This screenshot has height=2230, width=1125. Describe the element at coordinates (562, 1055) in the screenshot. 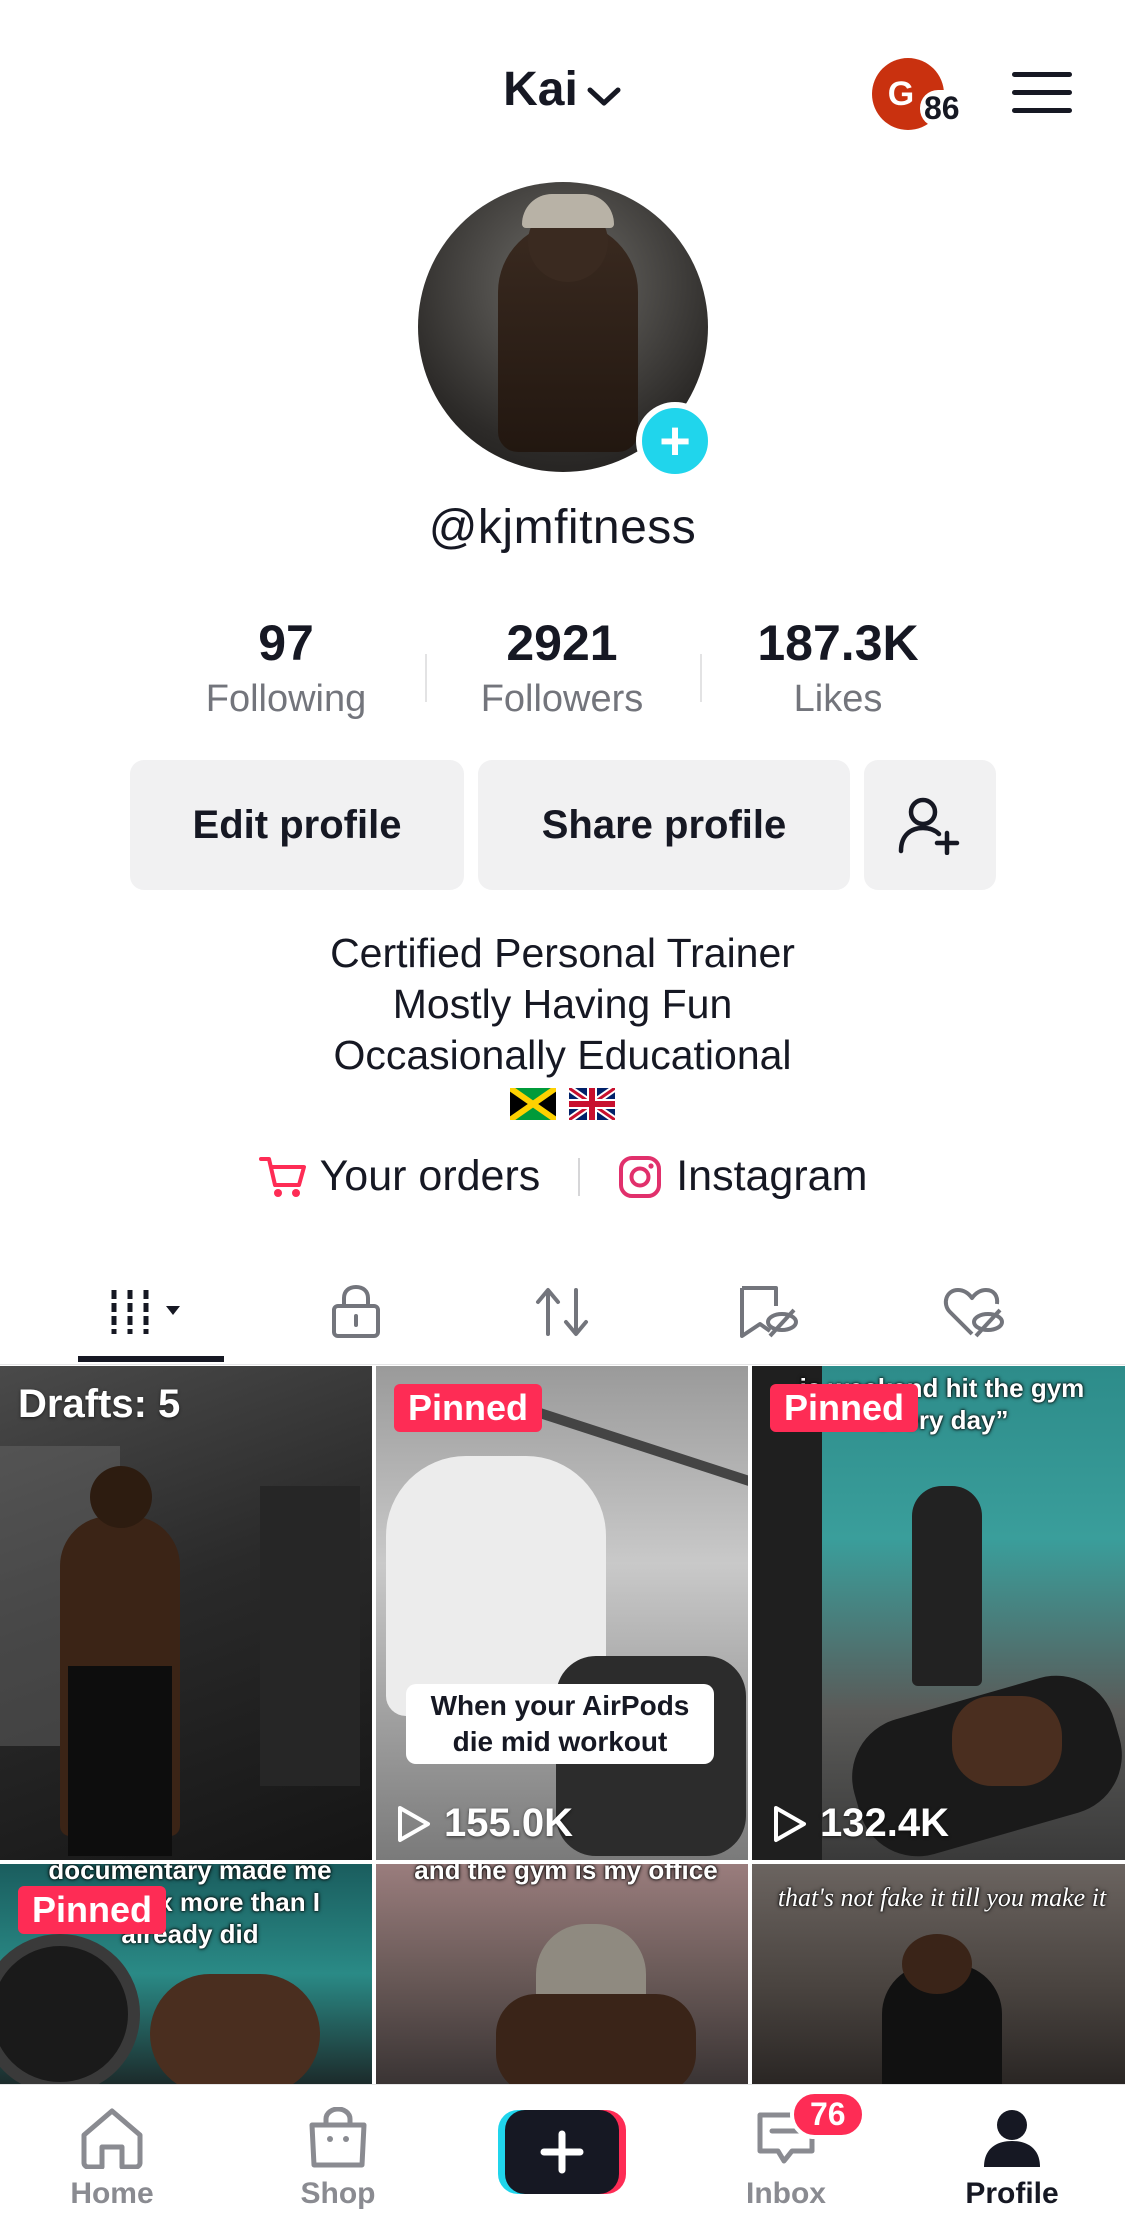

I see `bio-line: Occasionally Educational` at that location.